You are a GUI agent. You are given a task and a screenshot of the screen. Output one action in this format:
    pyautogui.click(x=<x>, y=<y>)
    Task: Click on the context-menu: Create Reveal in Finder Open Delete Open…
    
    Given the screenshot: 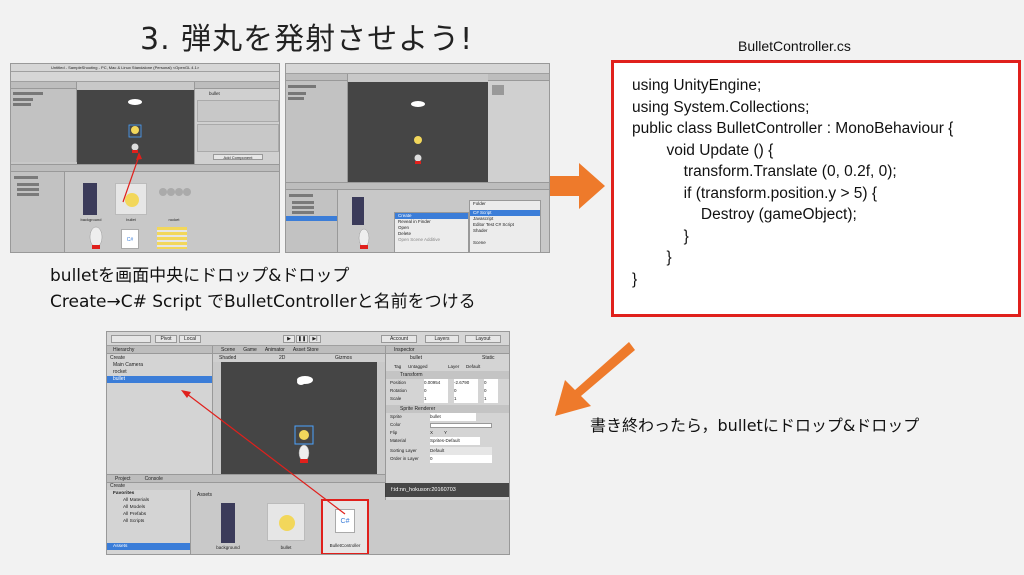 What is the action you would take?
    pyautogui.click(x=431, y=232)
    